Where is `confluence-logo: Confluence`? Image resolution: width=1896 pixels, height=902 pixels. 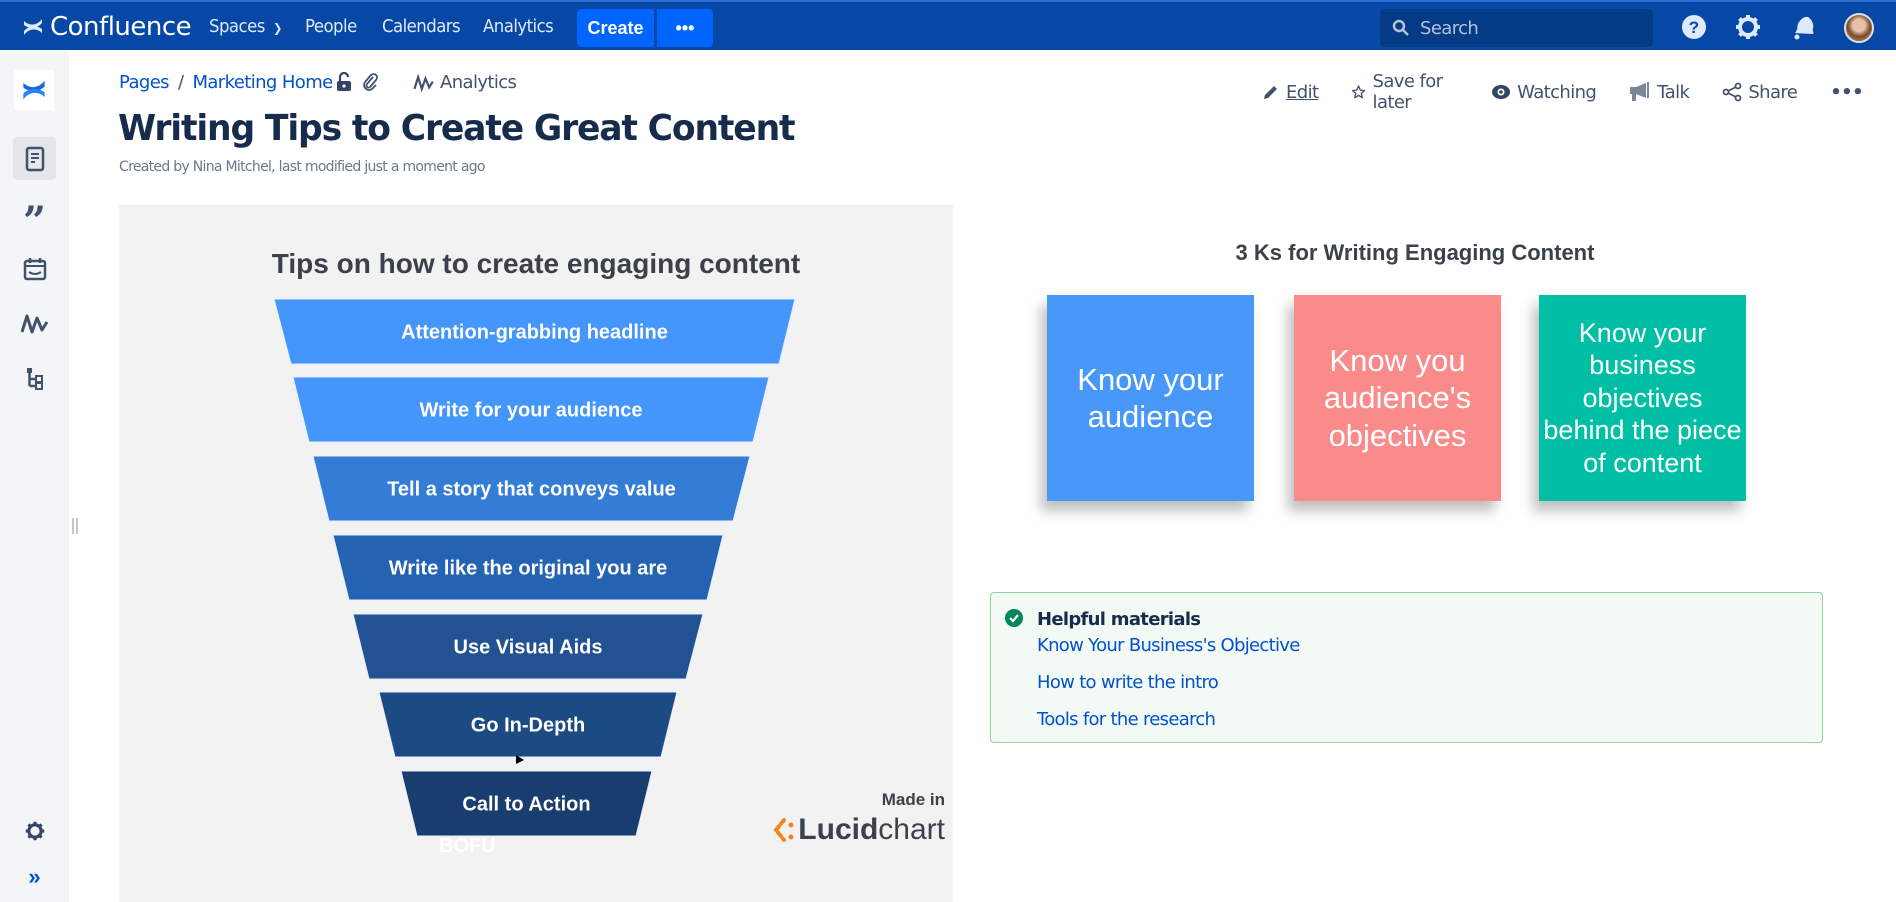 confluence-logo: Confluence is located at coordinates (107, 27).